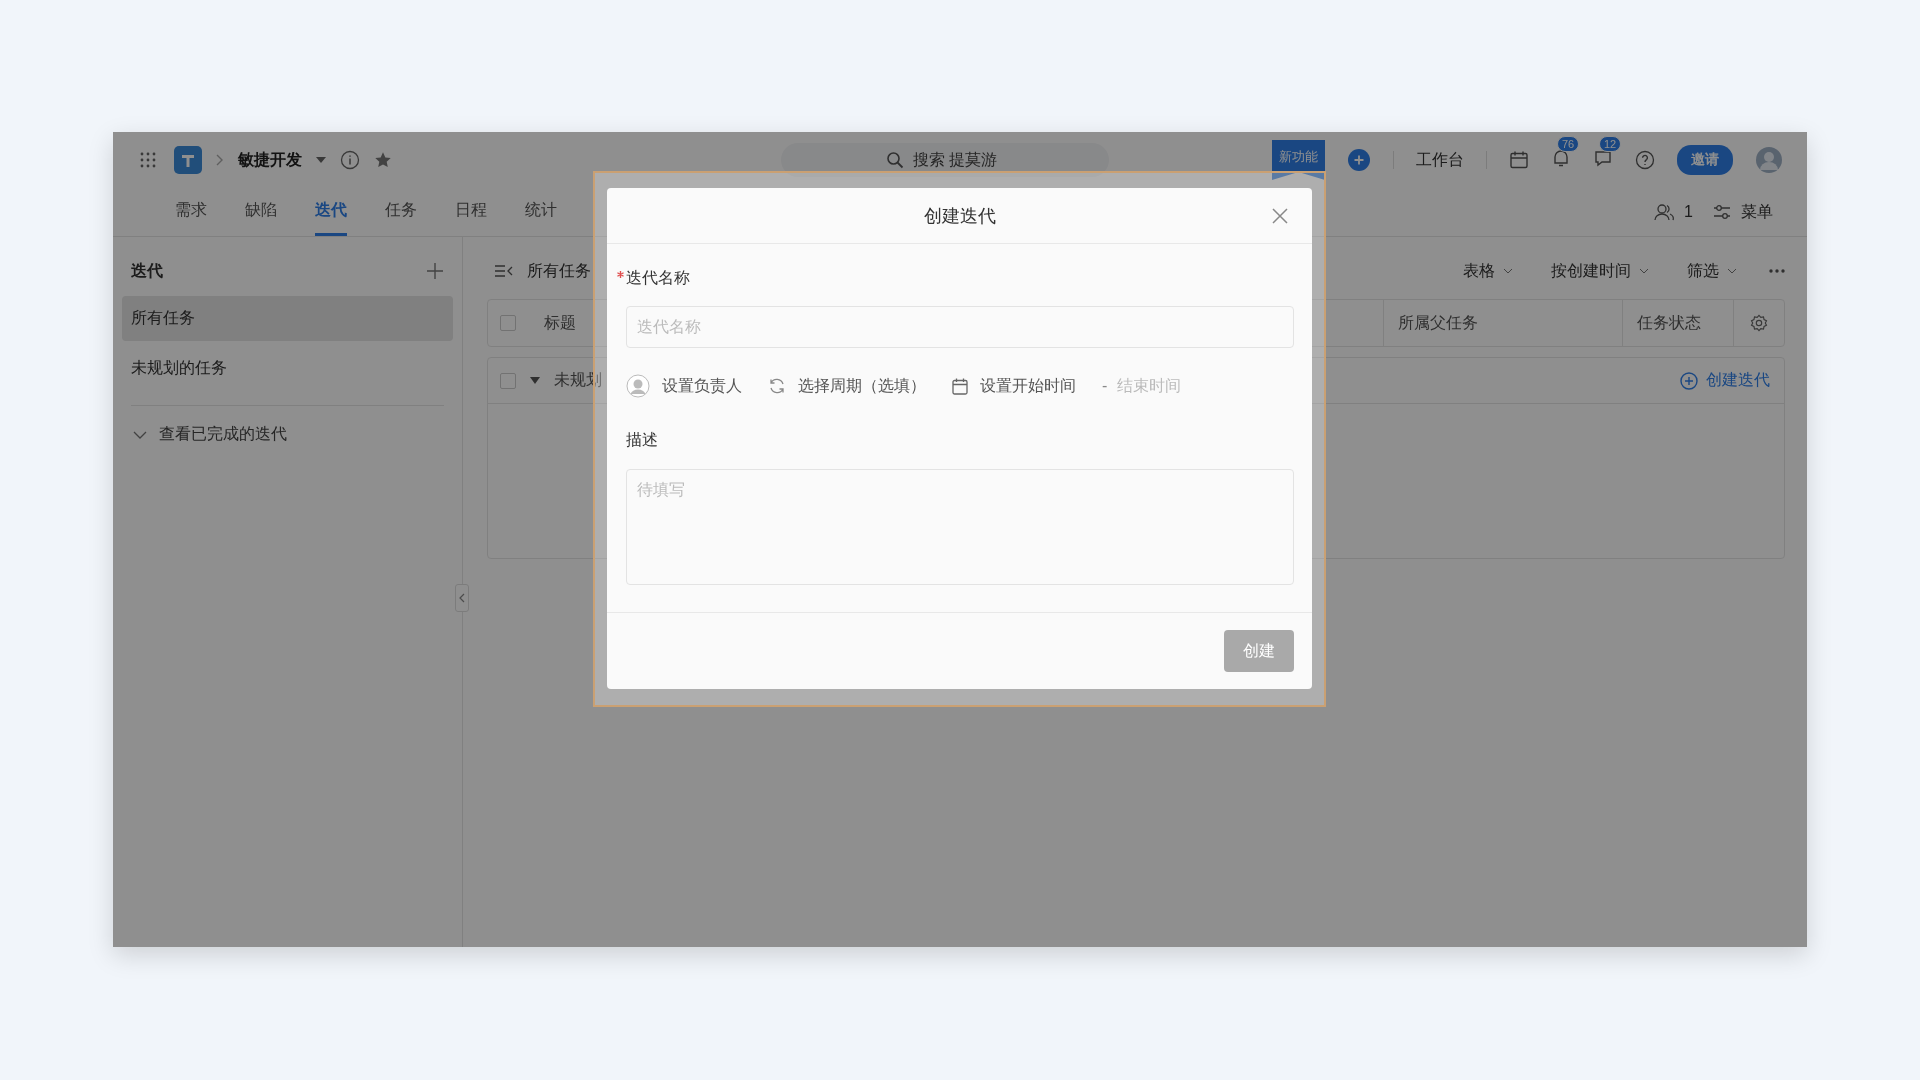 The height and width of the screenshot is (1080, 1920). I want to click on sidebar-item: 未规划的任务, so click(287, 368).